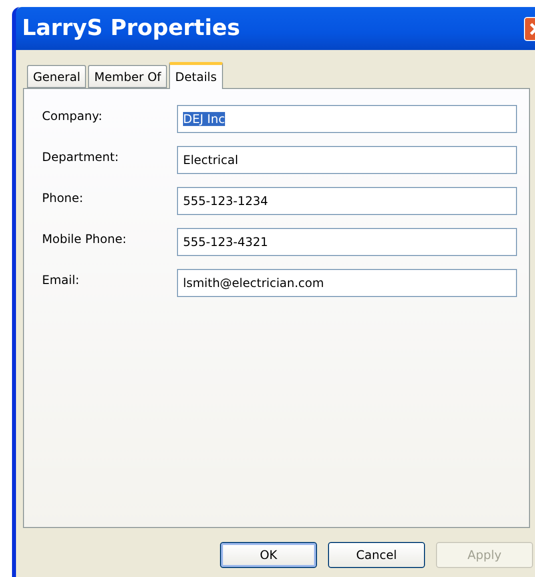 Image resolution: width=535 pixels, height=577 pixels. I want to click on field-value: 555-123-4321, so click(225, 242).